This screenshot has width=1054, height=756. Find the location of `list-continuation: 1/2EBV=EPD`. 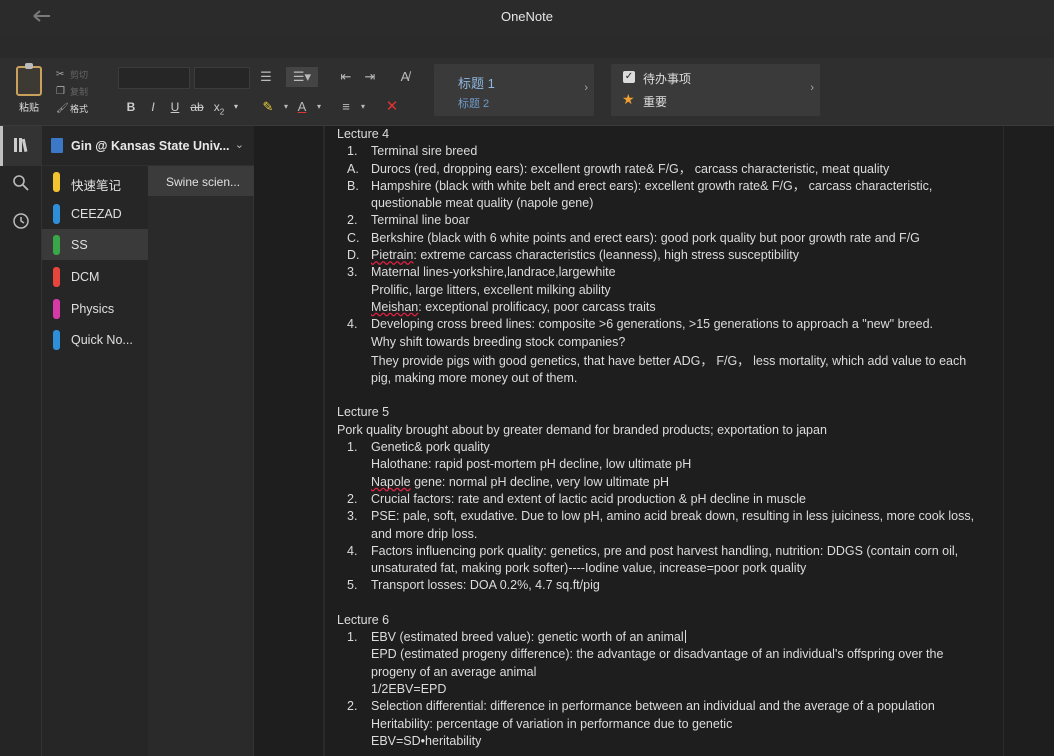

list-continuation: 1/2EBV=EPD is located at coordinates (409, 688).